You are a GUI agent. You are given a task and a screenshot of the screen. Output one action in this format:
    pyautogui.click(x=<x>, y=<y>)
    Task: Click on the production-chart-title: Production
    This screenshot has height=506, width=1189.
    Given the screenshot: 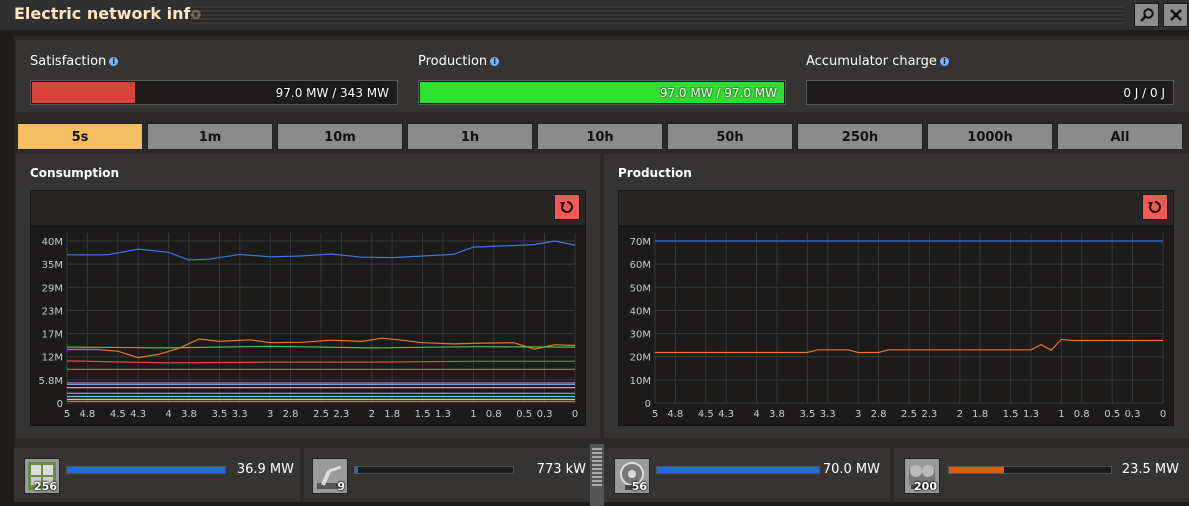 What is the action you would take?
    pyautogui.click(x=655, y=173)
    